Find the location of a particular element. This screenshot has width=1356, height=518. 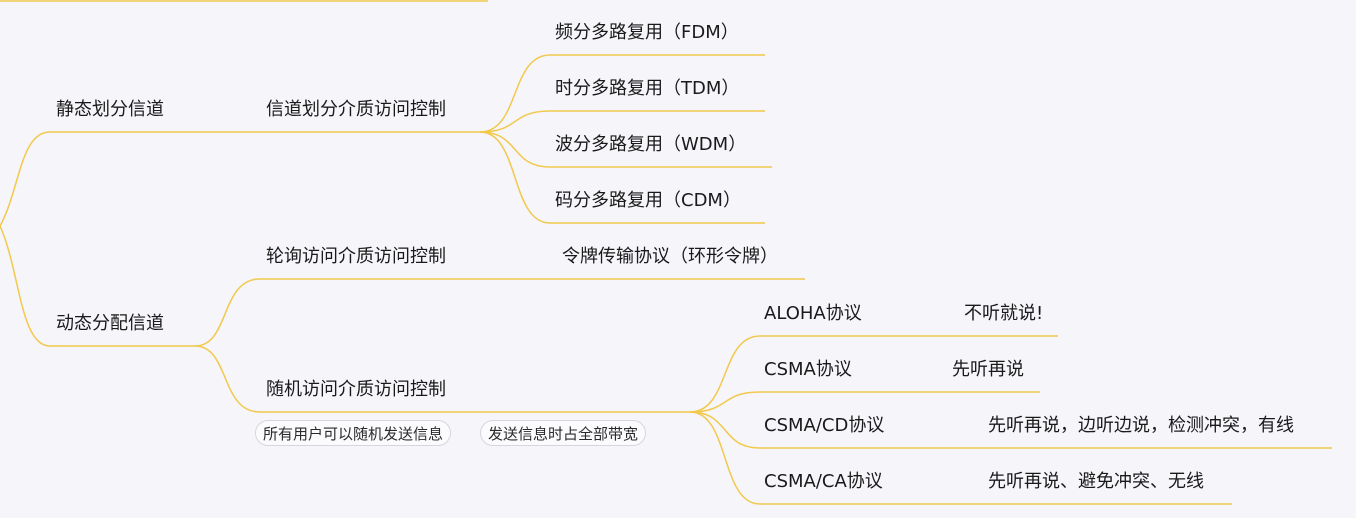

node-wdm: 波分多路复用（WDM） is located at coordinates (650, 145).